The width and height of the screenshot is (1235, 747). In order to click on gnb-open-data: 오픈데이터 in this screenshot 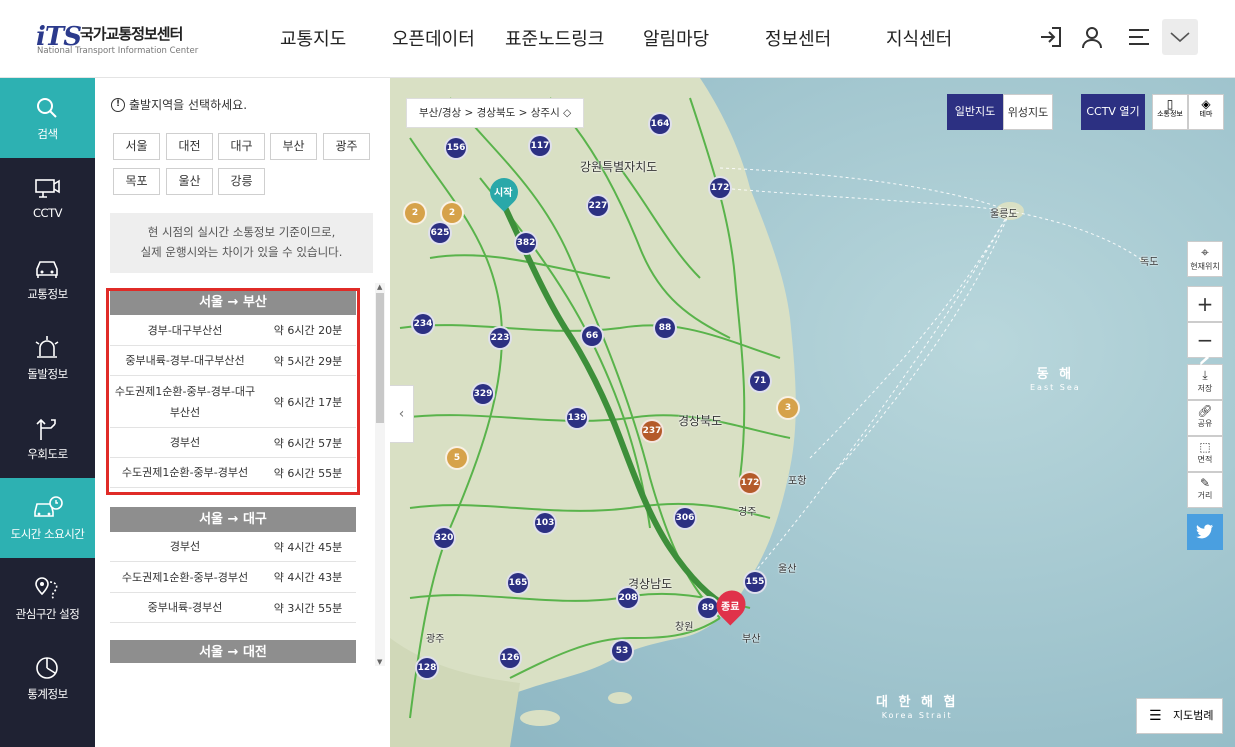, I will do `click(433, 38)`.